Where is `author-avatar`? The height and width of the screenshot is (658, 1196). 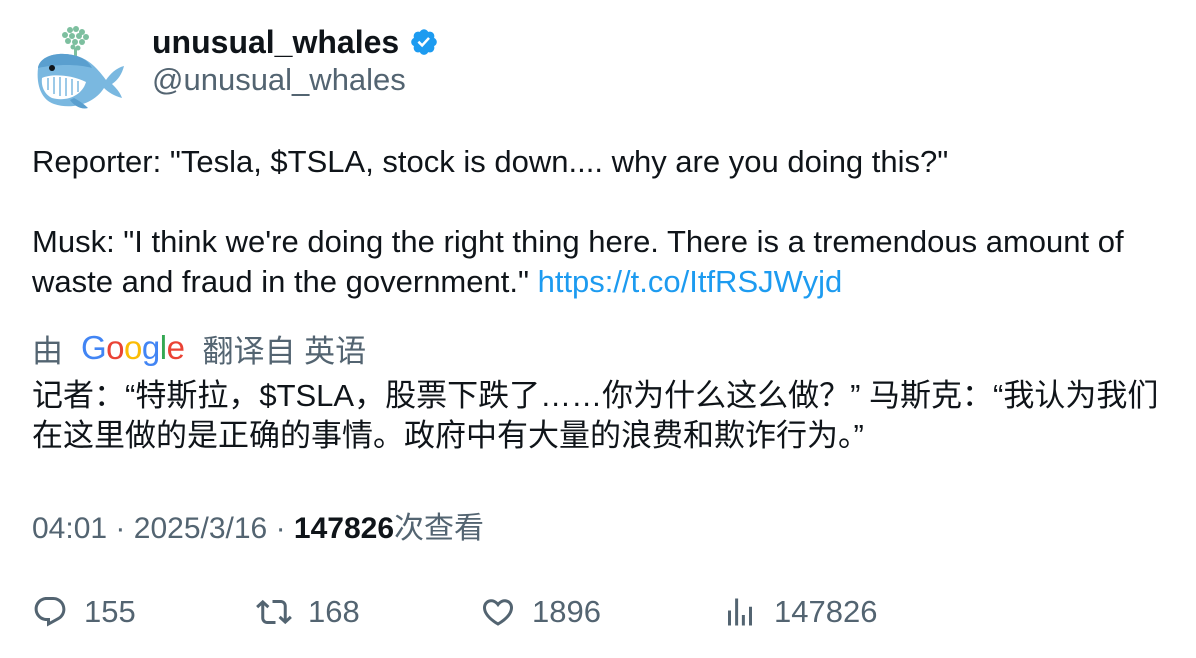
author-avatar is located at coordinates (79, 69).